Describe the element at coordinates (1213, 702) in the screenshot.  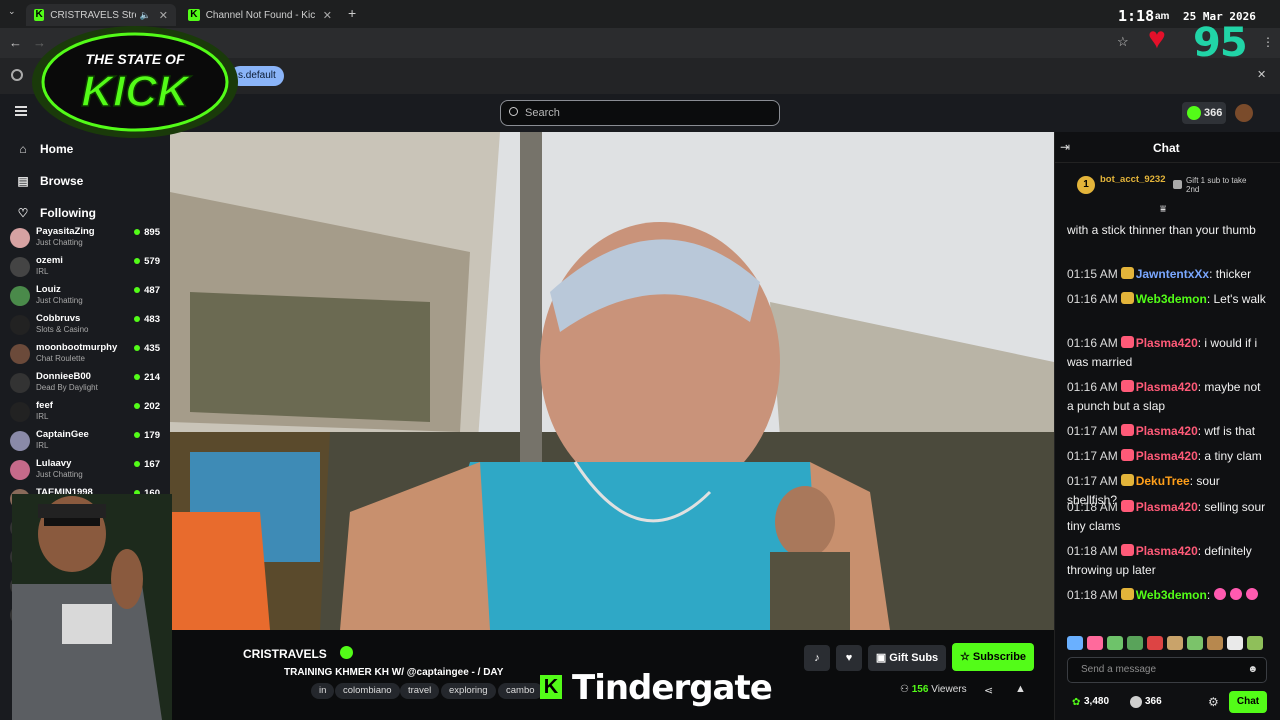
I see `chat-settings-icon: ⚙` at that location.